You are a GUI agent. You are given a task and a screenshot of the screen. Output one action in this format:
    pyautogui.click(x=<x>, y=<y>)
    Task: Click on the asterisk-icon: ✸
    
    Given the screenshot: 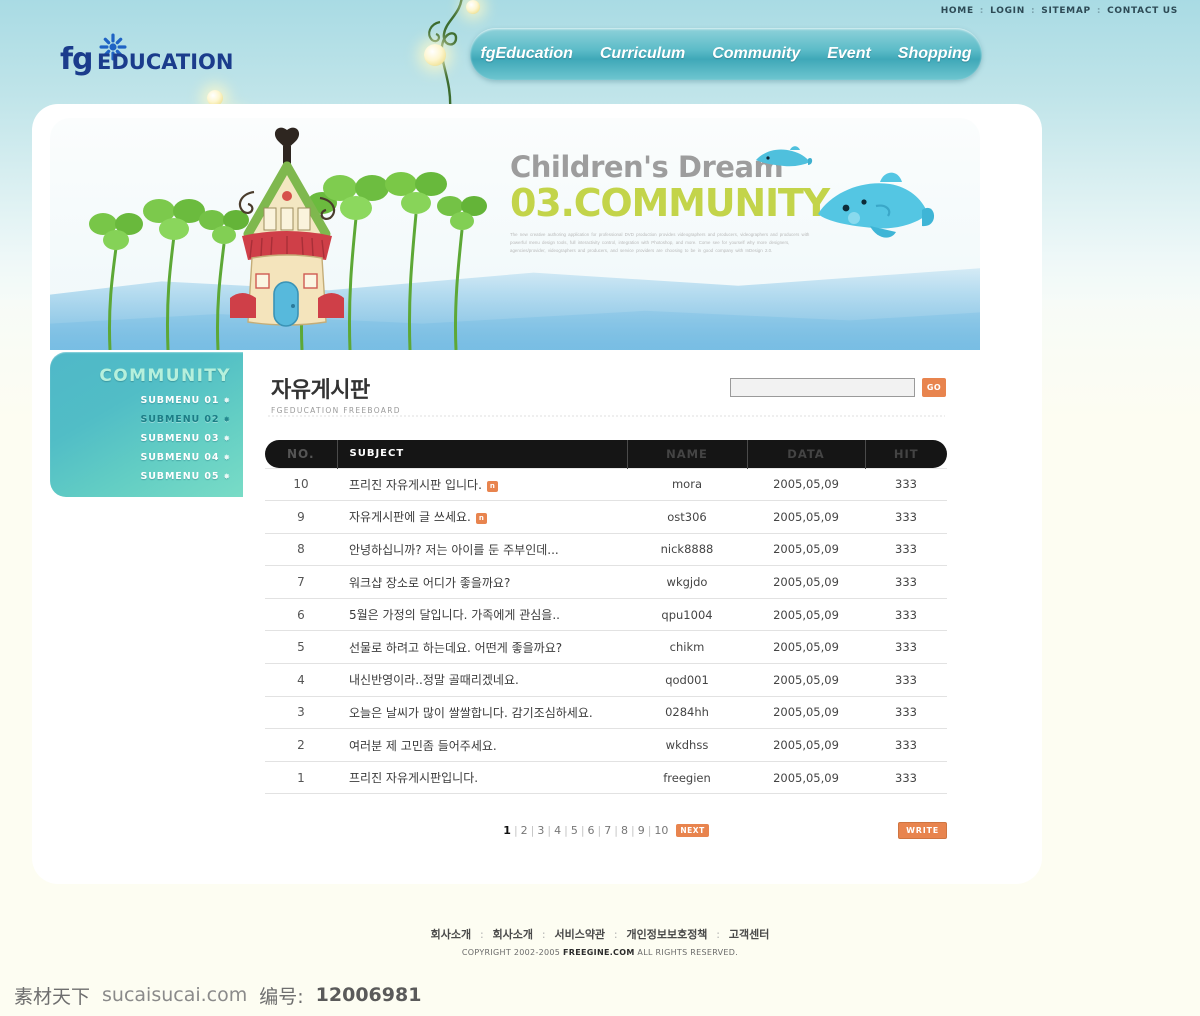 What is the action you would take?
    pyautogui.click(x=227, y=476)
    